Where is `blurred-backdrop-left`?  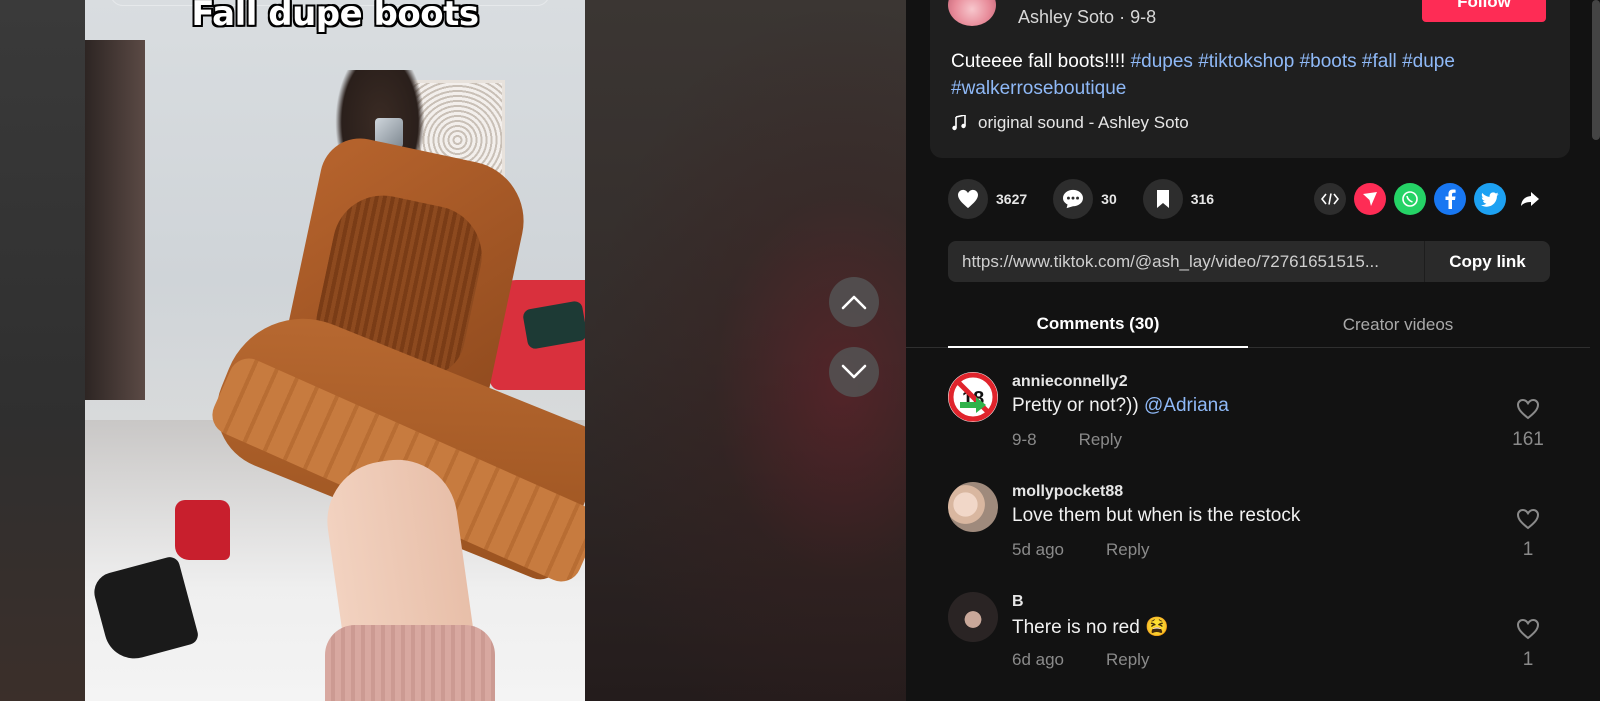
blurred-backdrop-left is located at coordinates (42, 350).